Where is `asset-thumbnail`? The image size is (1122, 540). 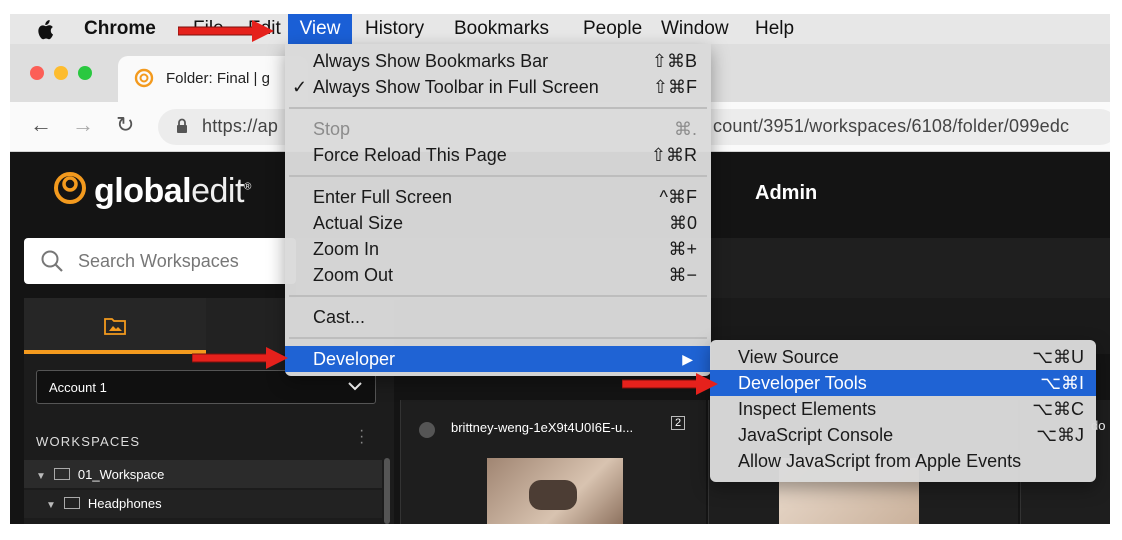 asset-thumbnail is located at coordinates (555, 491).